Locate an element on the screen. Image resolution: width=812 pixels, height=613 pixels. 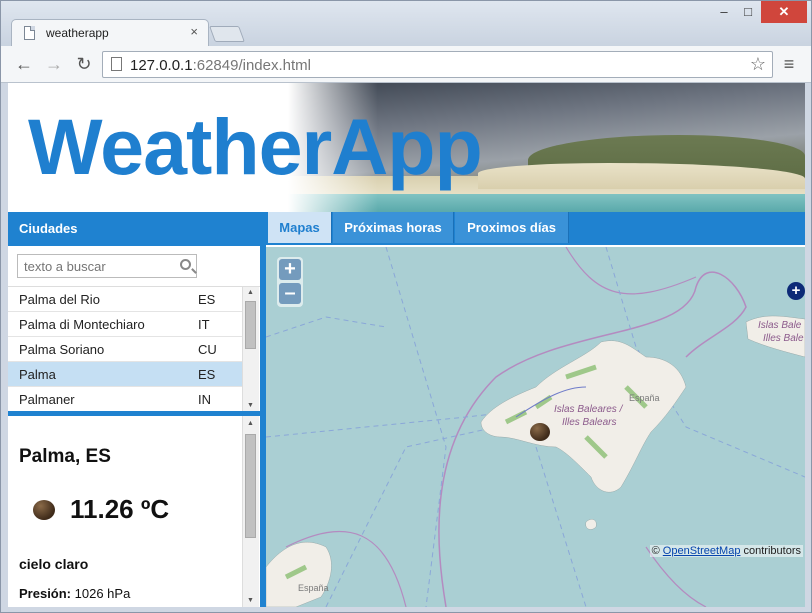
map-attribution: © OpenStreetMap contributors is located at coordinates (726, 551).